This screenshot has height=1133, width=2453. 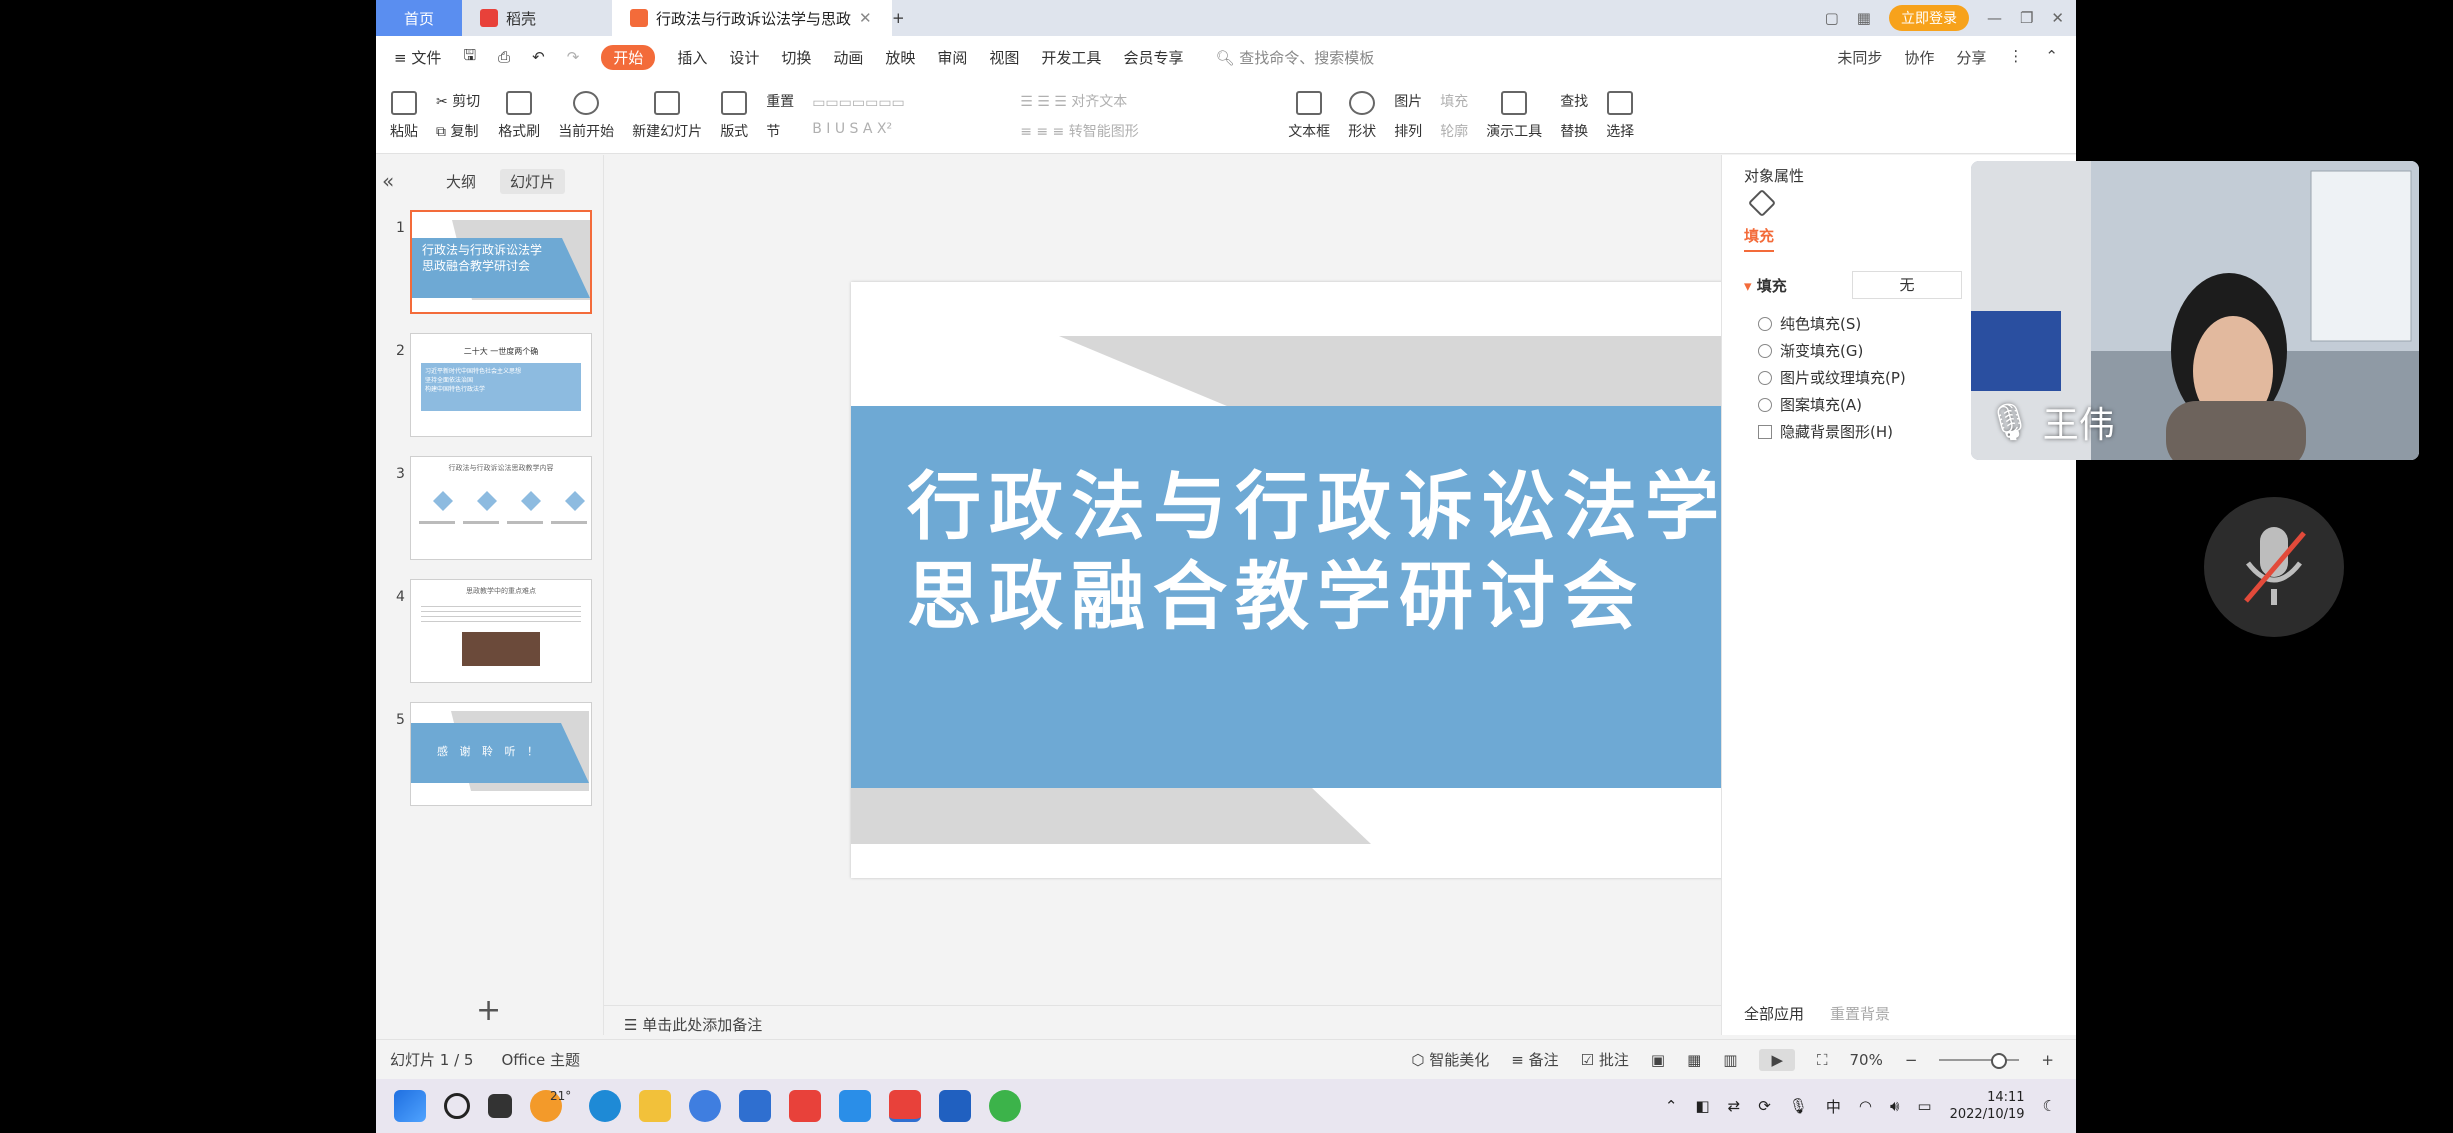 I want to click on volume-icon: 🔊︎, so click(x=1894, y=1106).